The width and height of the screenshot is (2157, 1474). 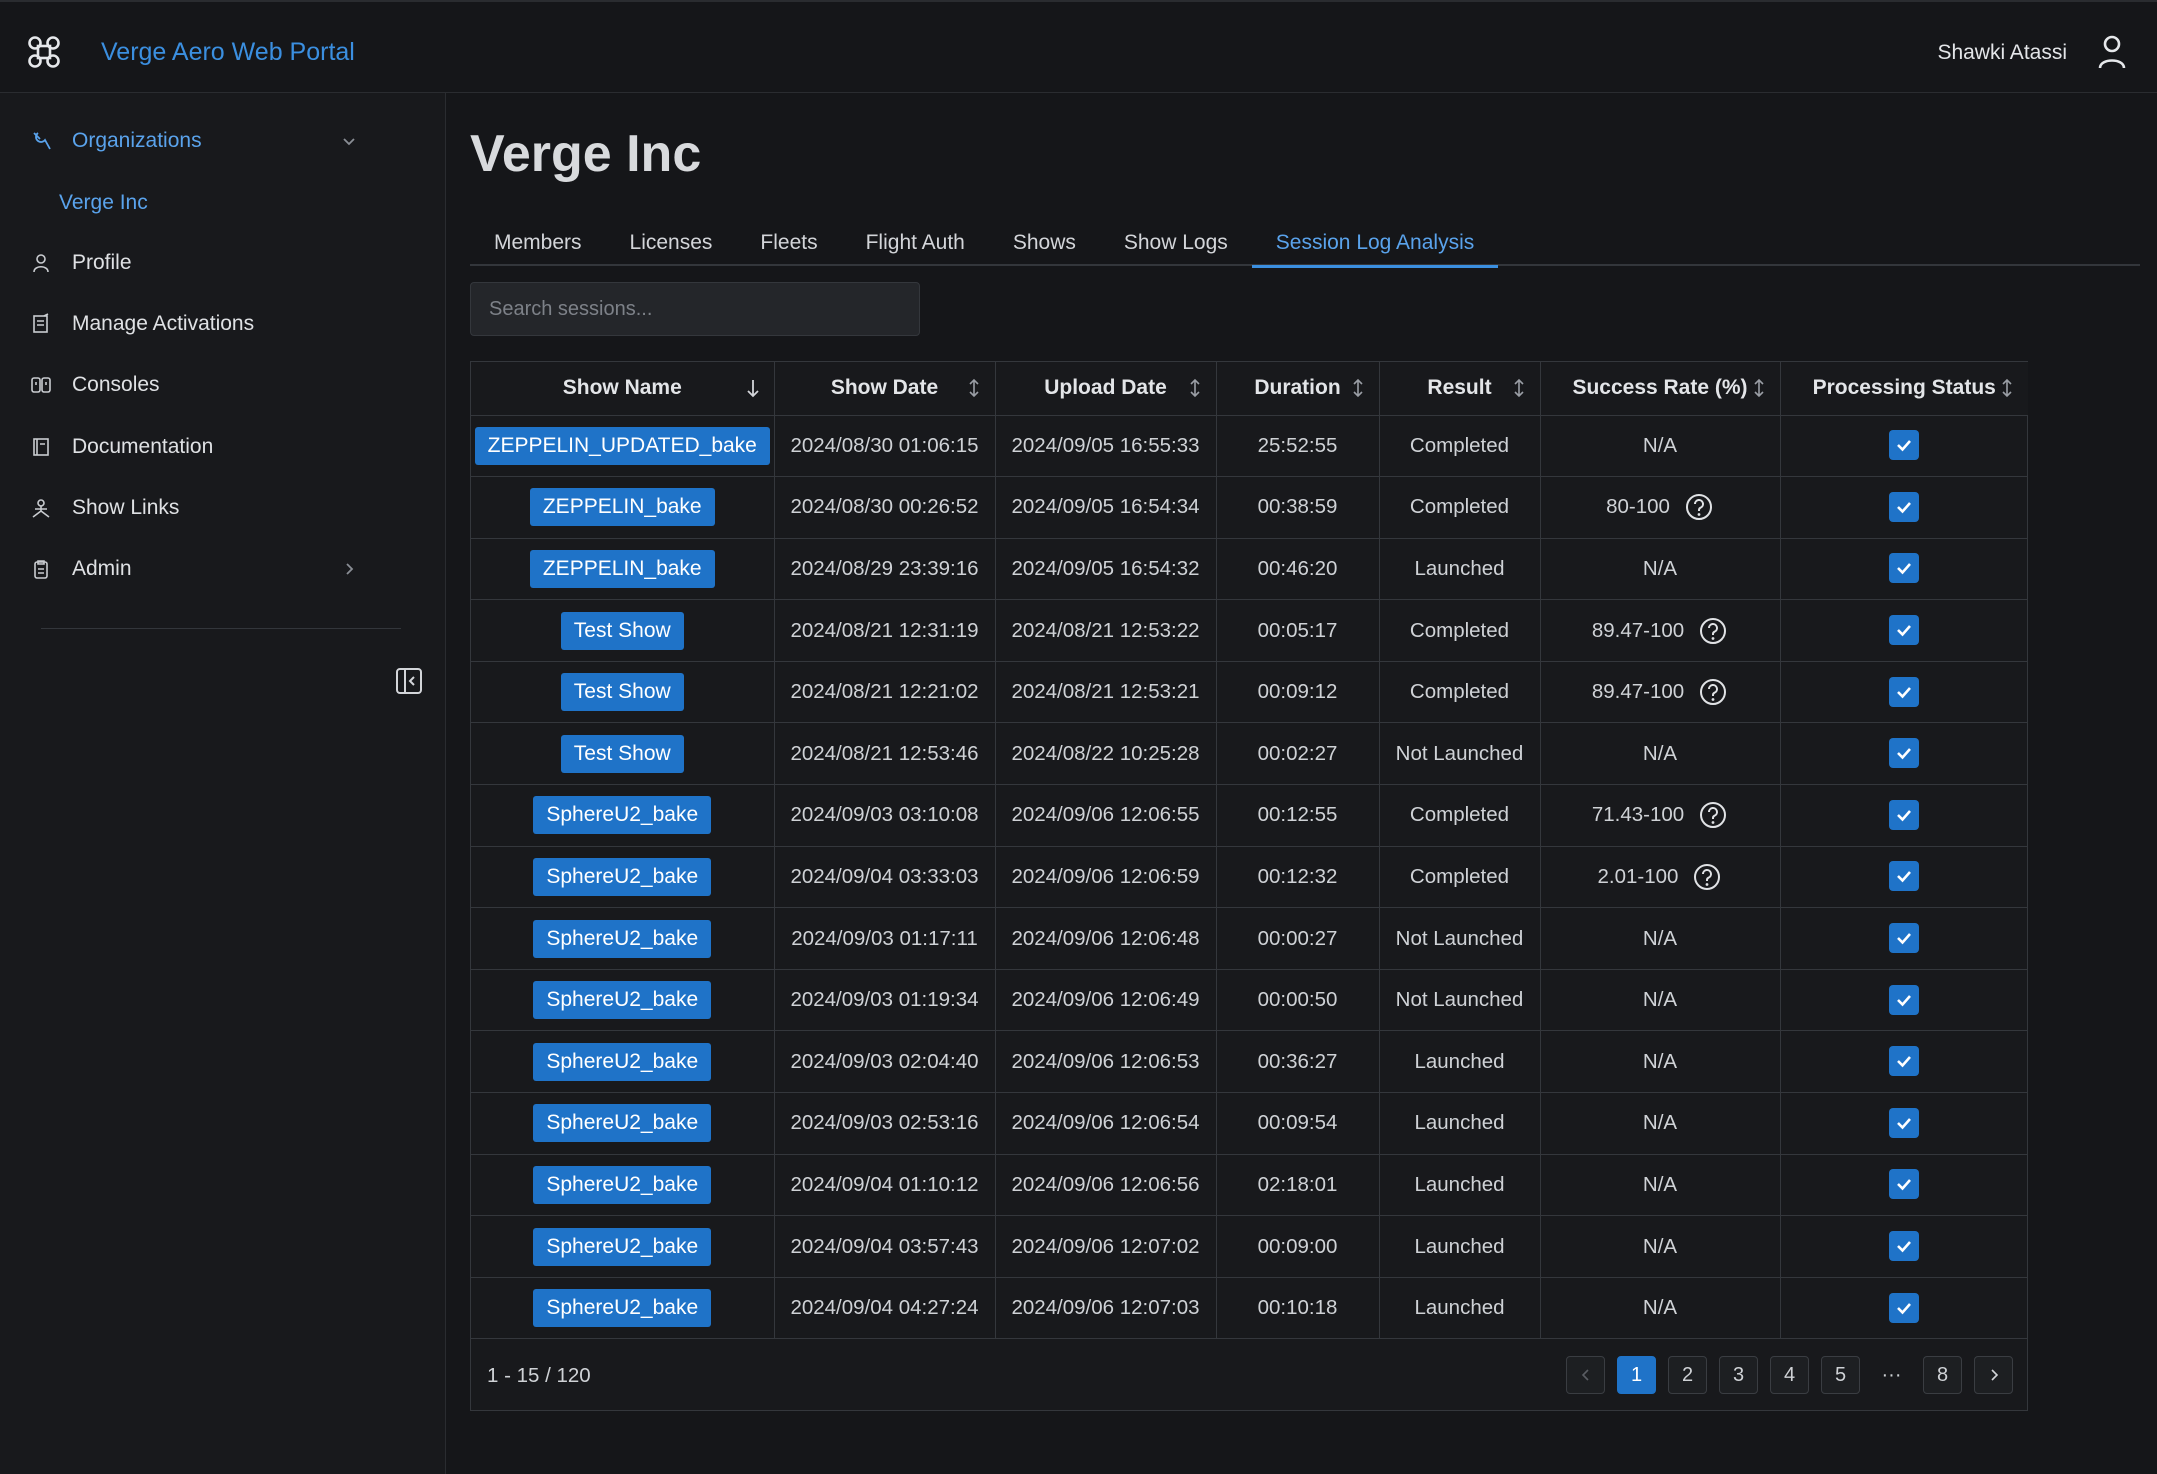 What do you see at coordinates (1298, 630) in the screenshot?
I see `cell-duration: 00:05:17` at bounding box center [1298, 630].